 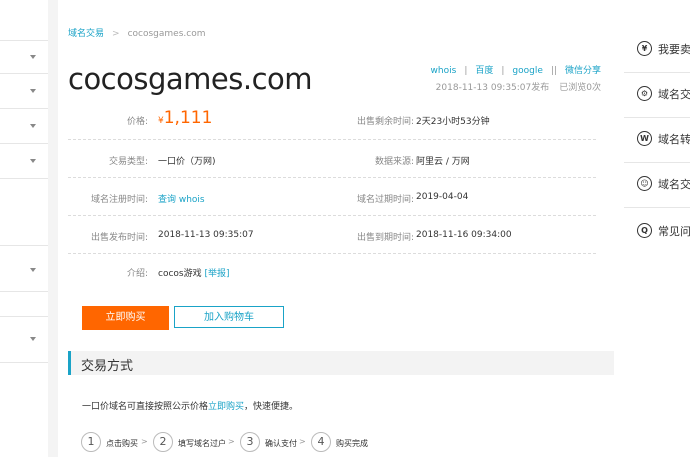 What do you see at coordinates (527, 71) in the screenshot?
I see `google-link: google` at bounding box center [527, 71].